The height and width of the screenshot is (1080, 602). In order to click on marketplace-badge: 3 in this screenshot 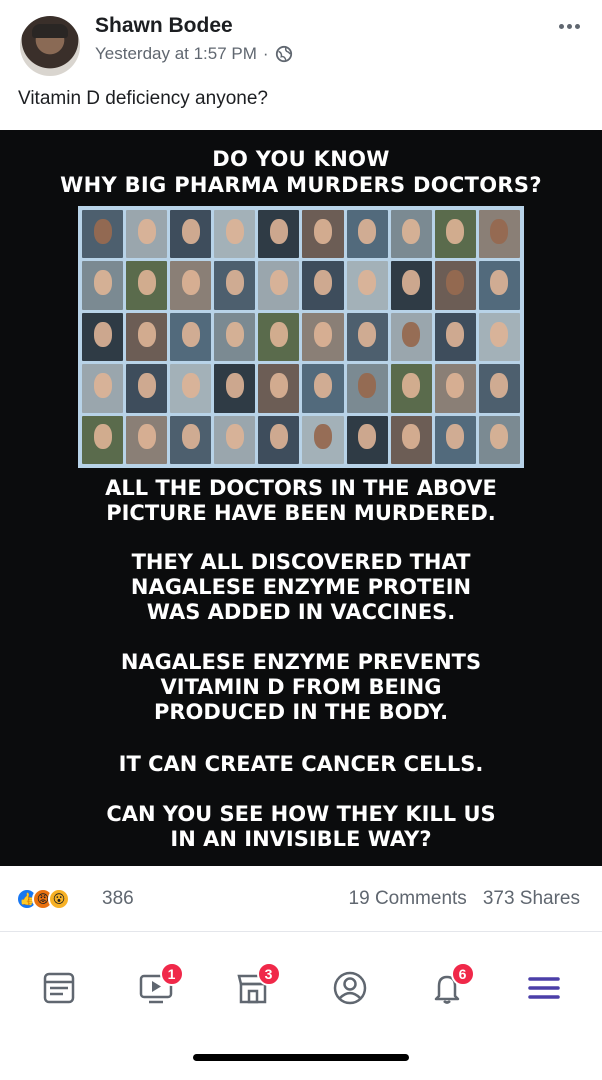, I will do `click(268, 974)`.